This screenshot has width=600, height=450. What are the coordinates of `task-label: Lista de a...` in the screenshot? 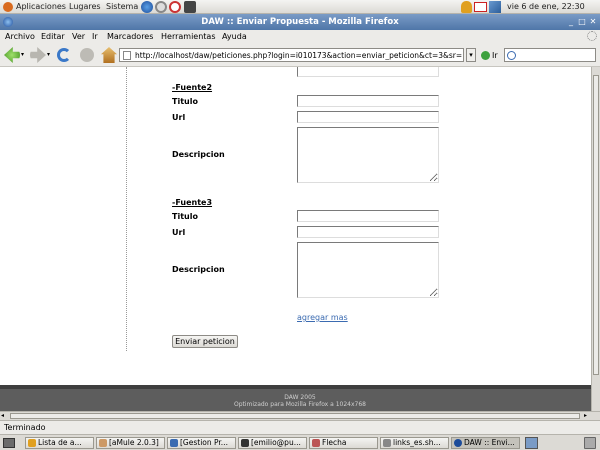 It's located at (60, 442).